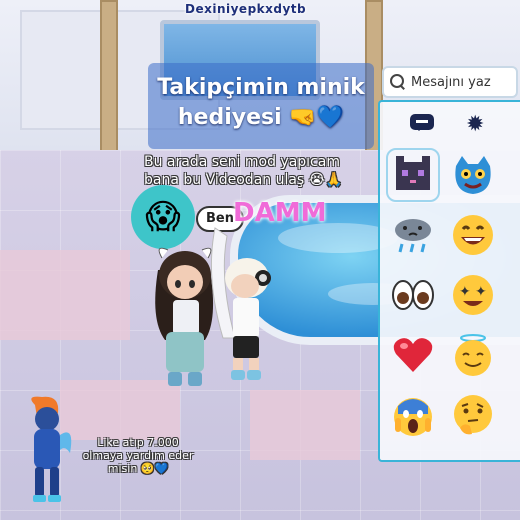 The height and width of the screenshot is (520, 520). What do you see at coordinates (163, 217) in the screenshot?
I see `screaming-face-icon: 😱` at bounding box center [163, 217].